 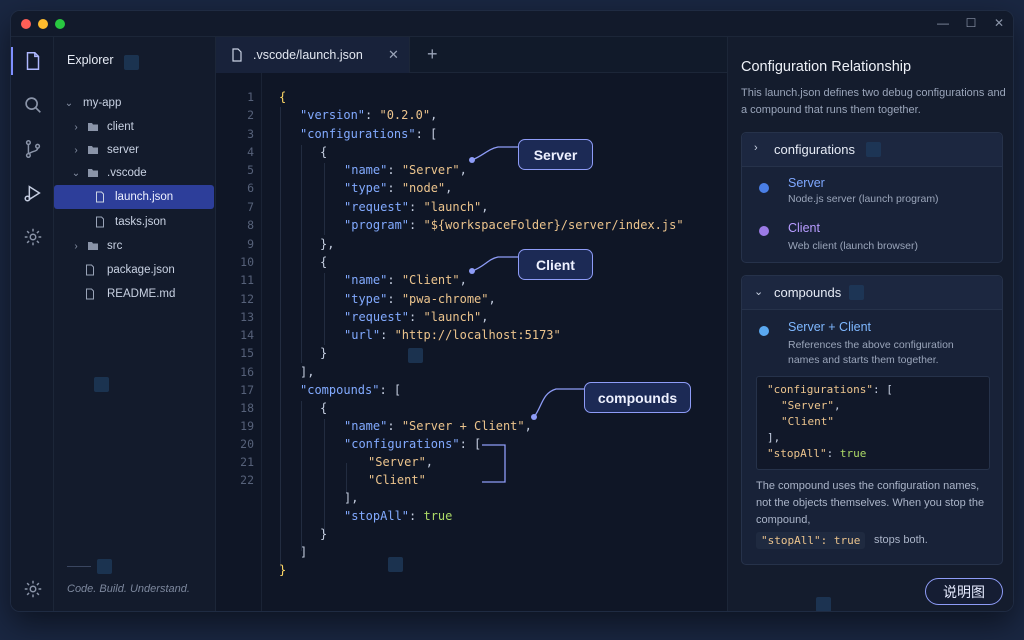 I want to click on minimize-window-button, so click(x=43, y=24).